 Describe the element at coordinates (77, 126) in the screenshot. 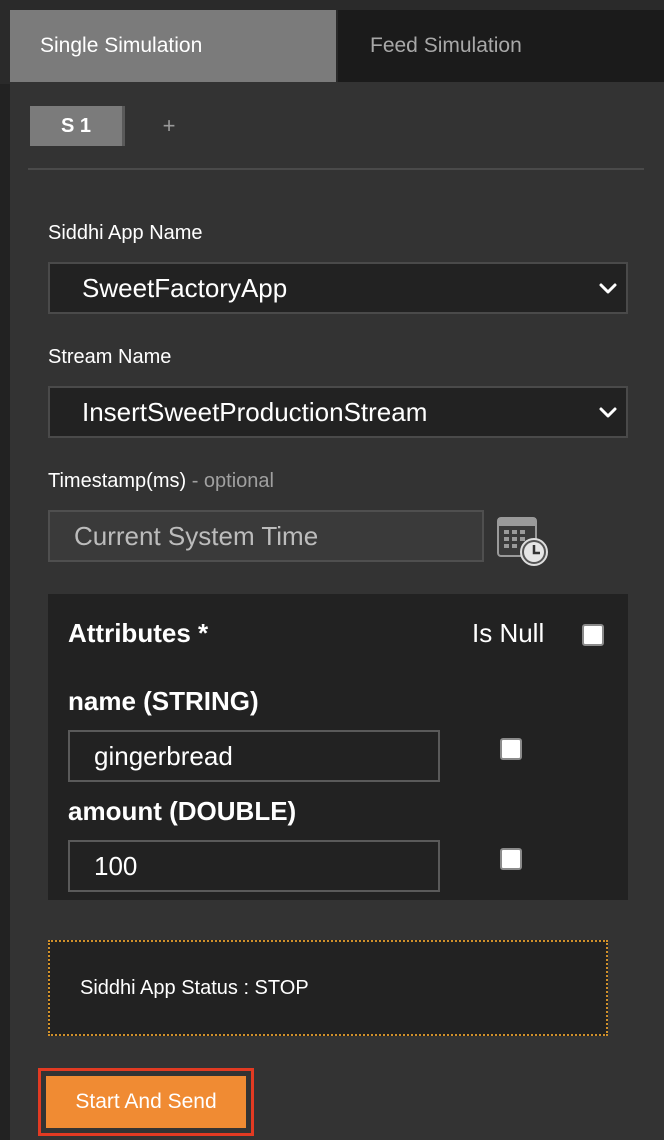

I see `simulation-tab-s1: S 1` at that location.